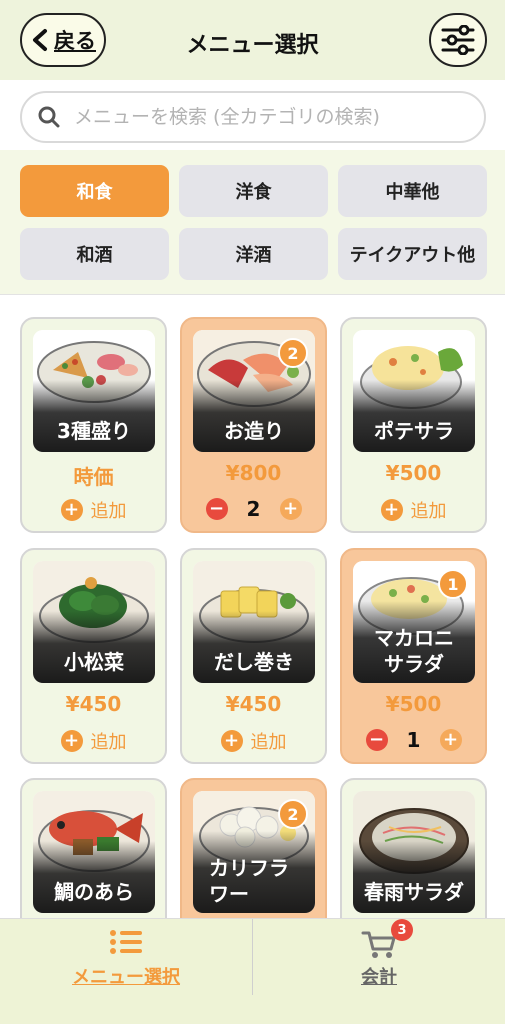 This screenshot has width=505, height=1024. I want to click on search-area, so click(252, 115).